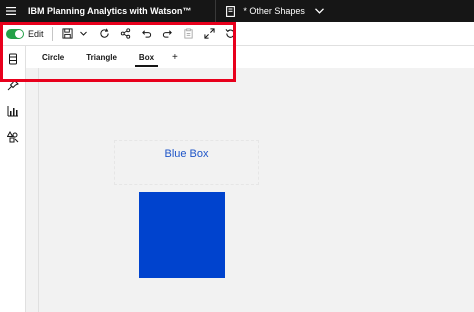 This screenshot has width=474, height=312. Describe the element at coordinates (274, 11) in the screenshot. I see `book-name: * Other Shapes` at that location.